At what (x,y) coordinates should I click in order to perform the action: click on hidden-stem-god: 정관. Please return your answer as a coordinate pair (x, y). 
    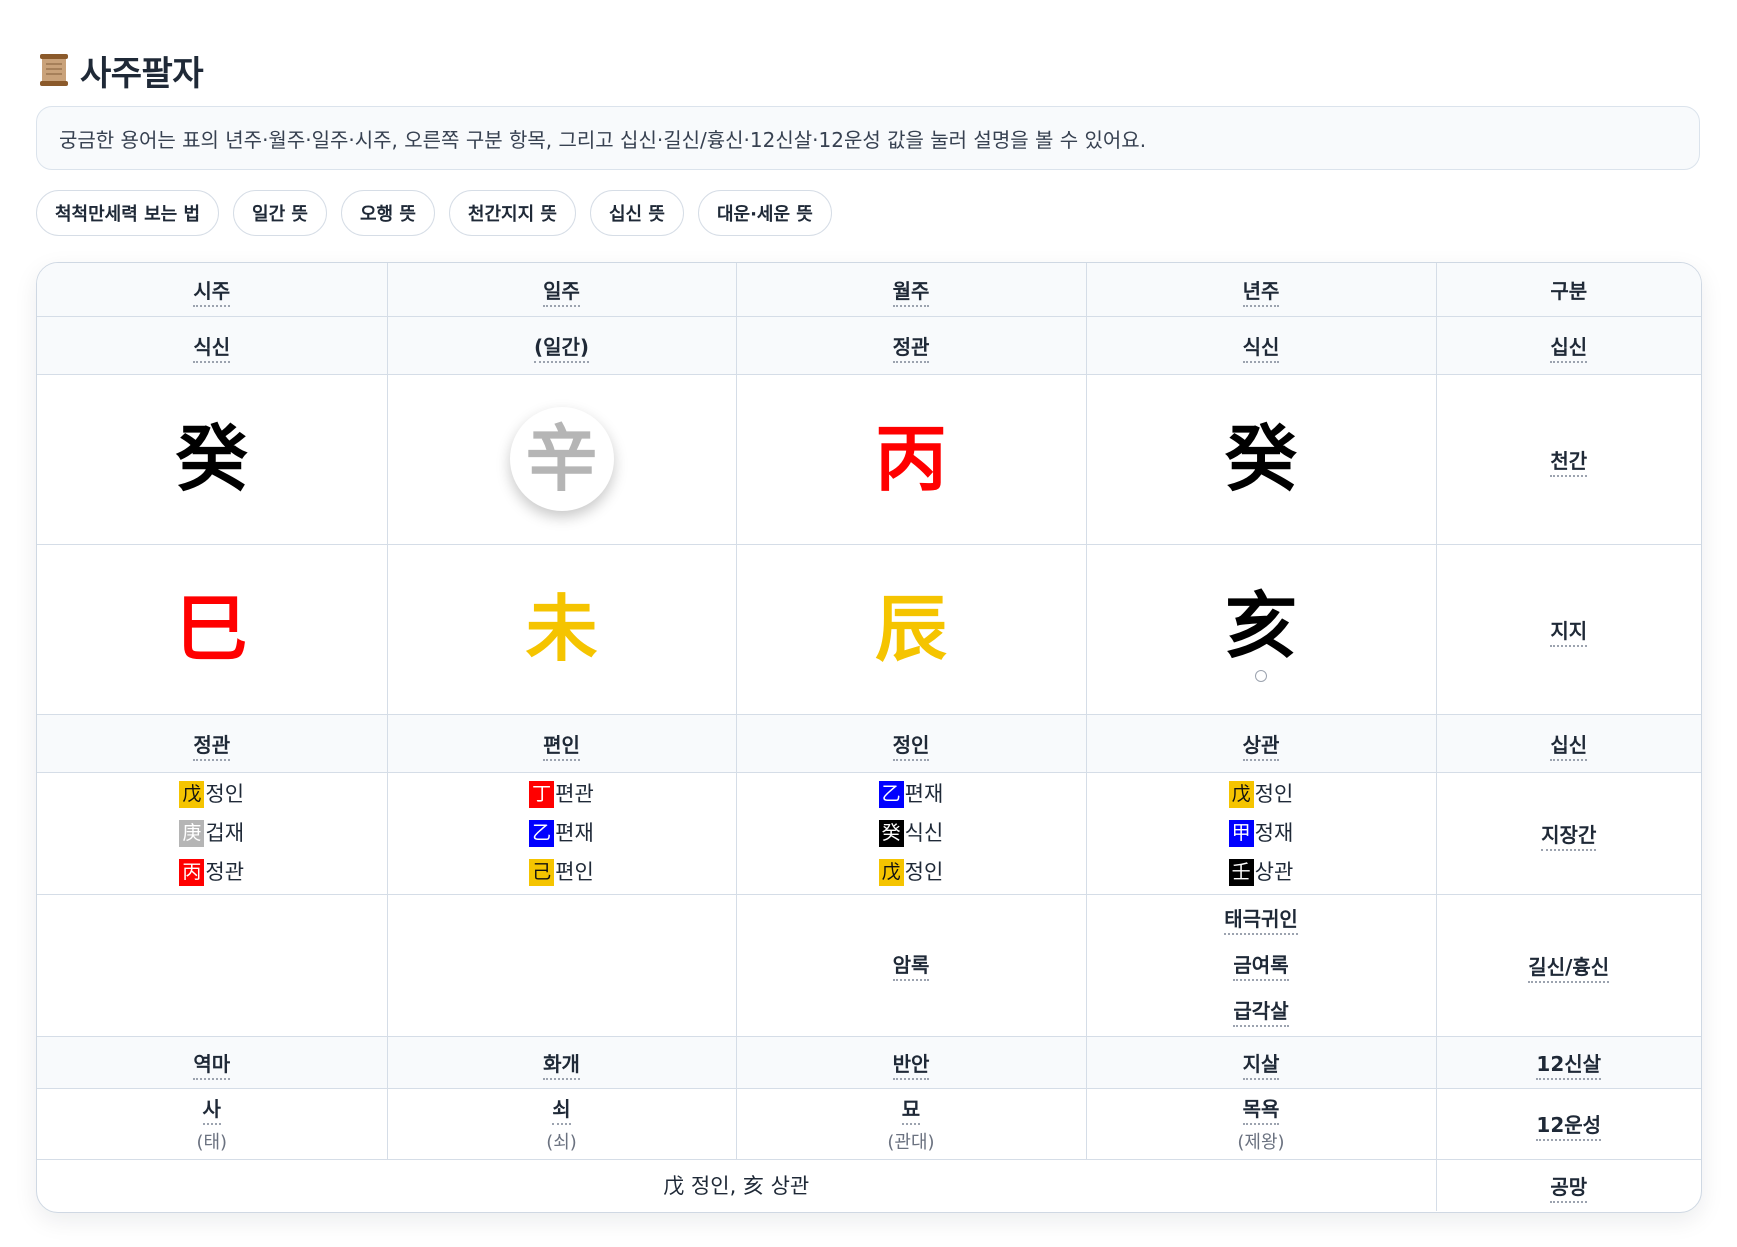
    Looking at the image, I should click on (225, 871).